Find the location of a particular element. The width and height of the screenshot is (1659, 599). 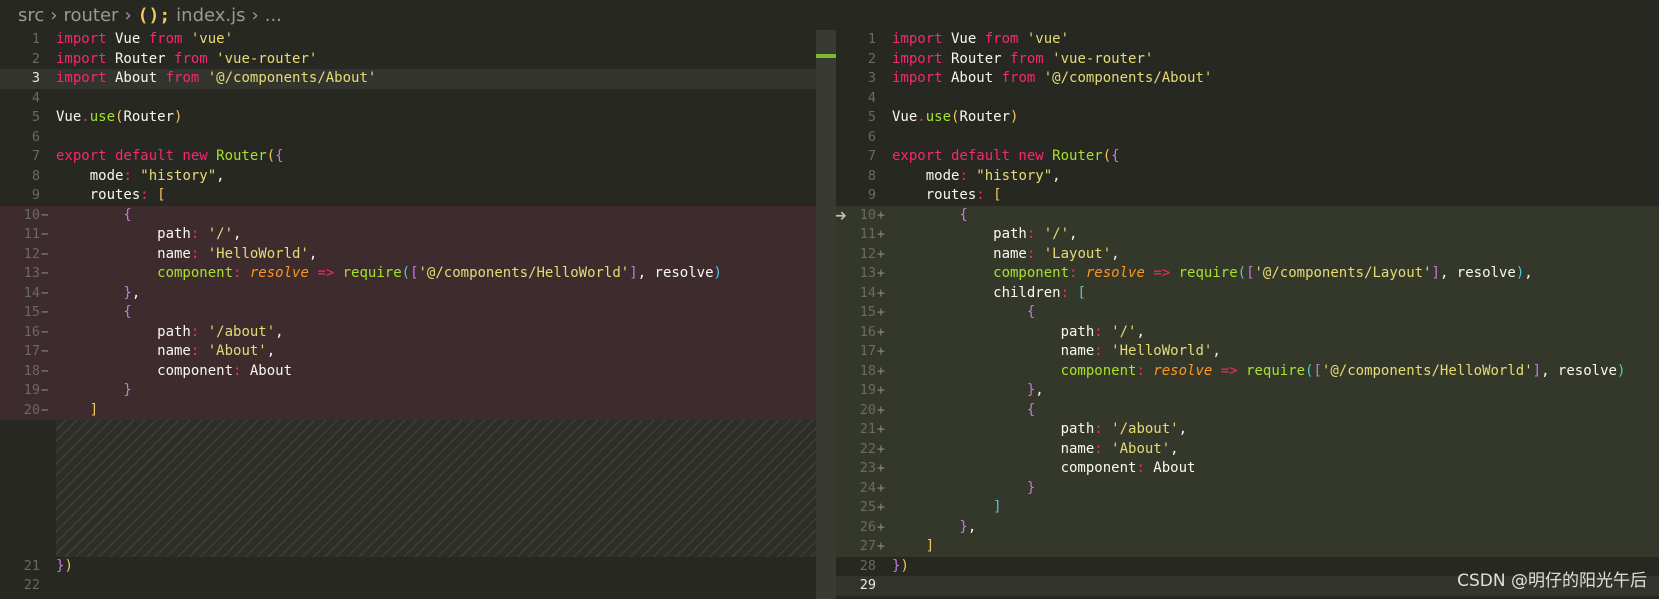

breadcrumb-item-src: src is located at coordinates (31, 15).